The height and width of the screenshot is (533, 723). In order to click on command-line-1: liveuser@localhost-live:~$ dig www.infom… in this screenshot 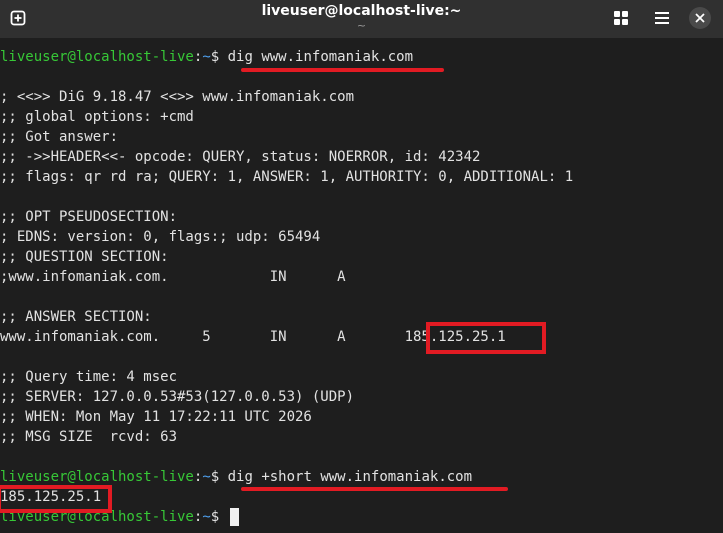, I will do `click(206, 57)`.